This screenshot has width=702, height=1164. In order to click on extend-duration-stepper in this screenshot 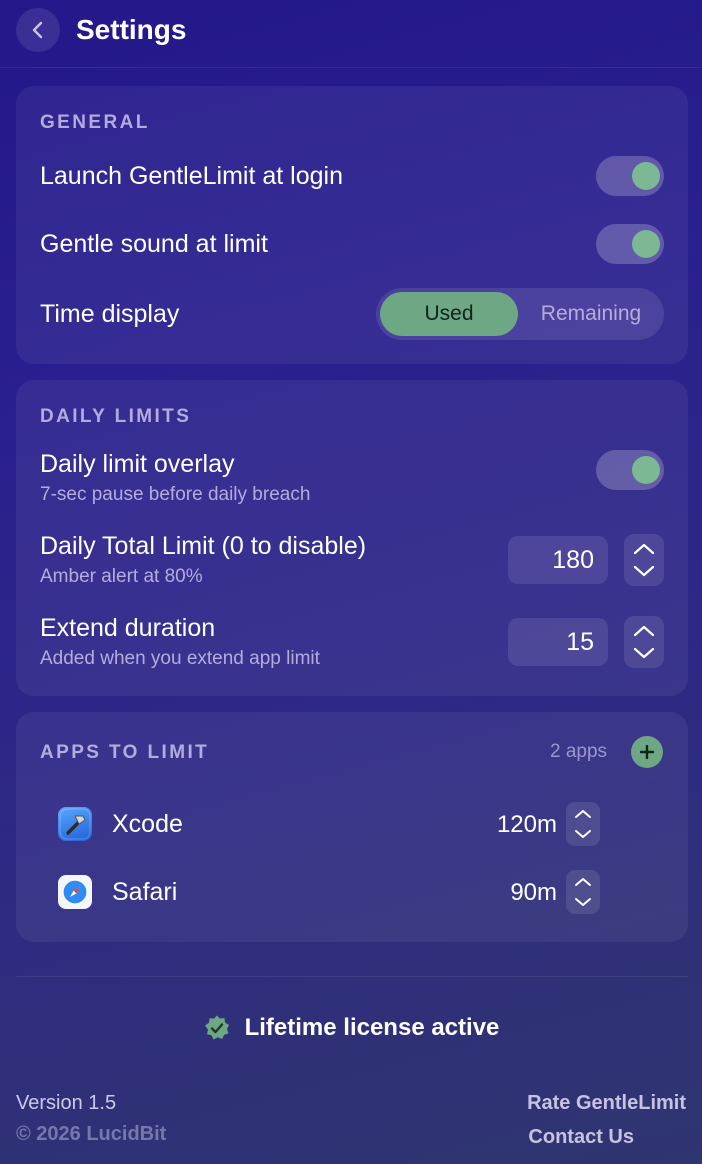, I will do `click(644, 642)`.